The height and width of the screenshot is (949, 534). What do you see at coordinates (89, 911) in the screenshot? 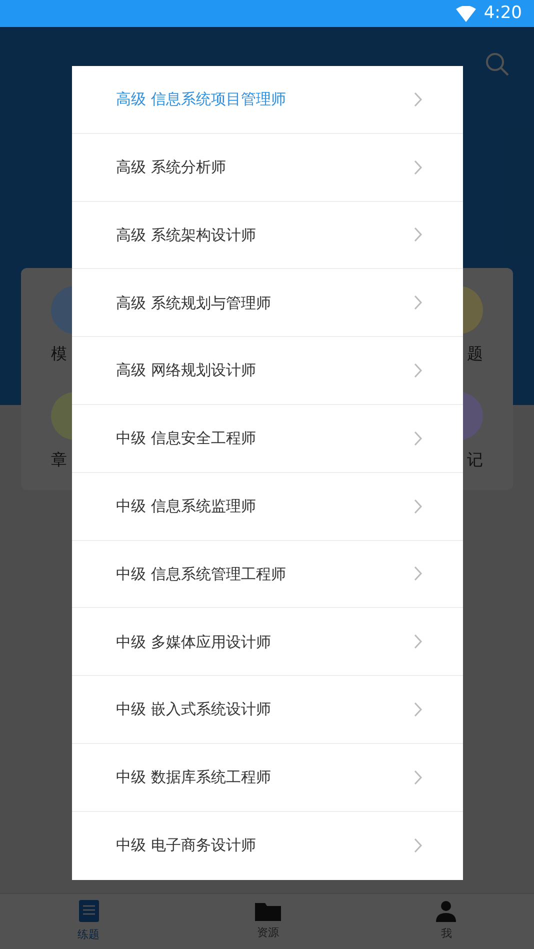
I see `book-icon` at bounding box center [89, 911].